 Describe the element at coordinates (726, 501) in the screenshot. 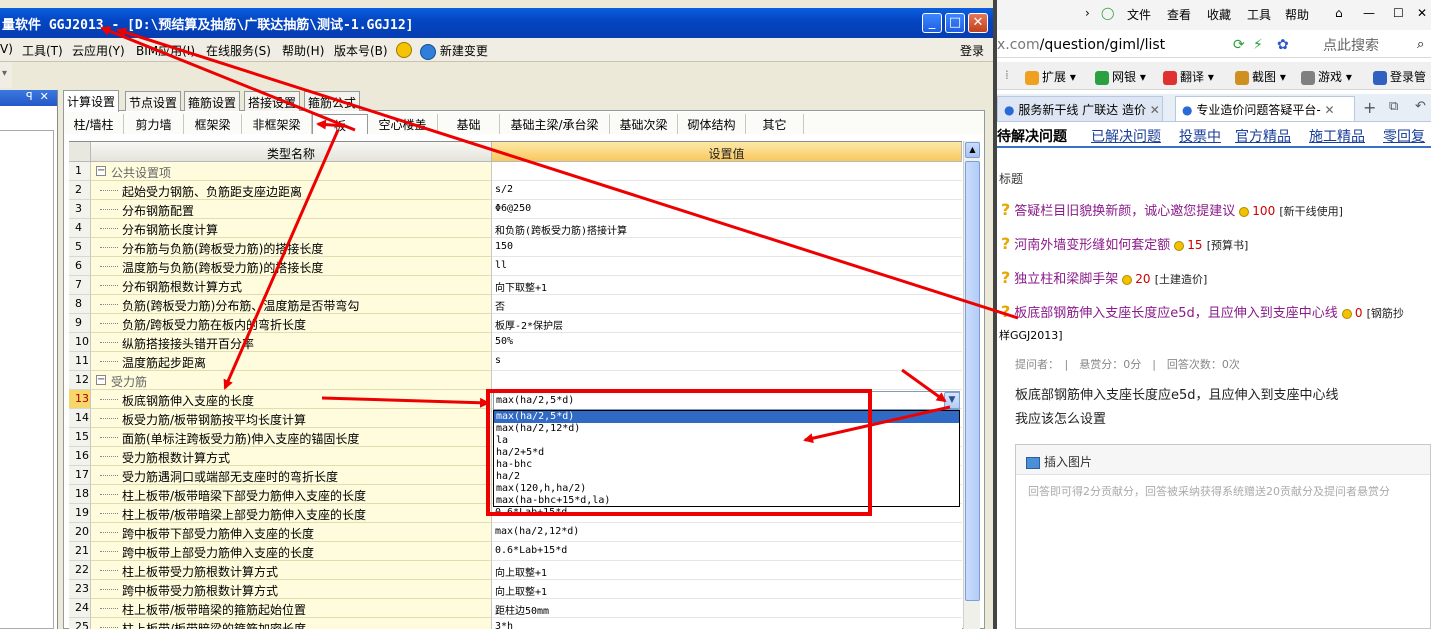

I see `dropdown-option: max(ha-bhc+15*d,la)` at that location.